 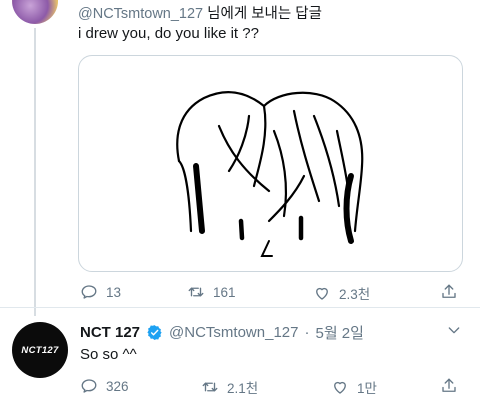 What do you see at coordinates (117, 386) in the screenshot?
I see `reply-count: 326` at bounding box center [117, 386].